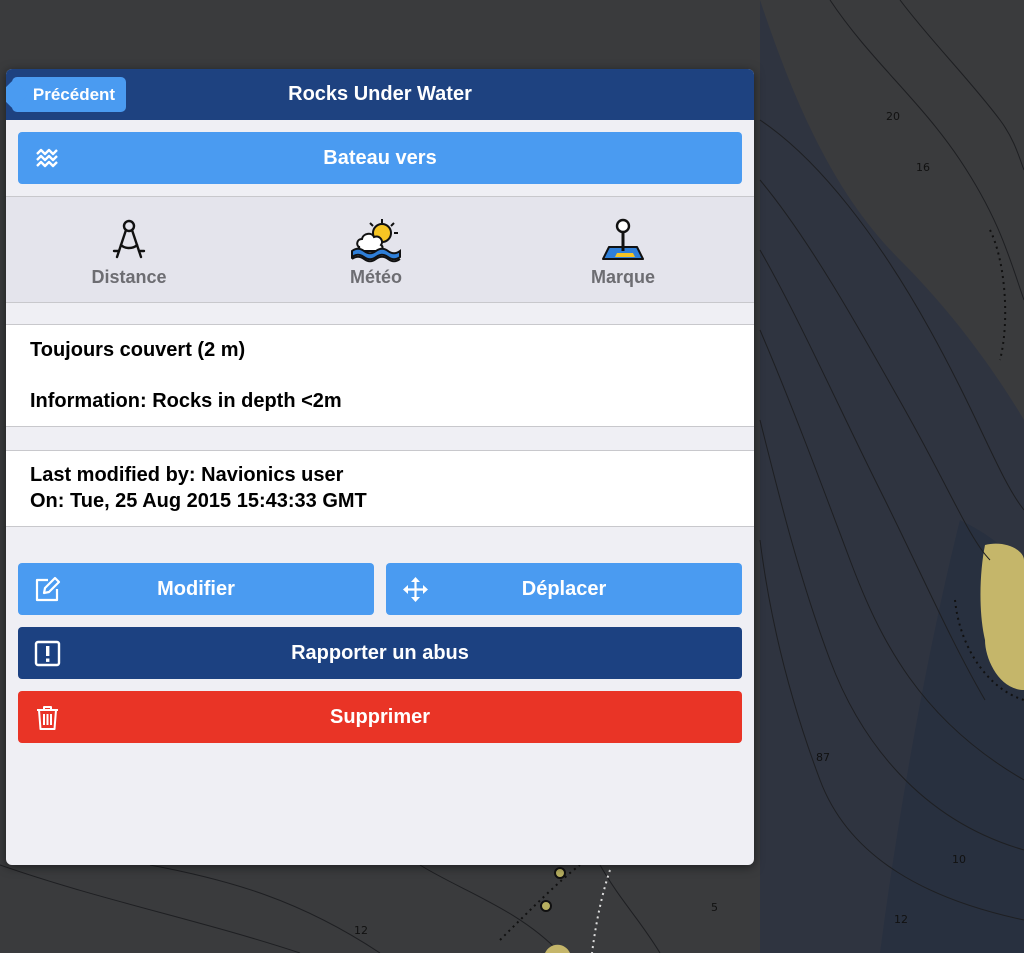 This screenshot has height=953, width=1024. Describe the element at coordinates (622, 277) in the screenshot. I see `tool-label: Marque` at that location.